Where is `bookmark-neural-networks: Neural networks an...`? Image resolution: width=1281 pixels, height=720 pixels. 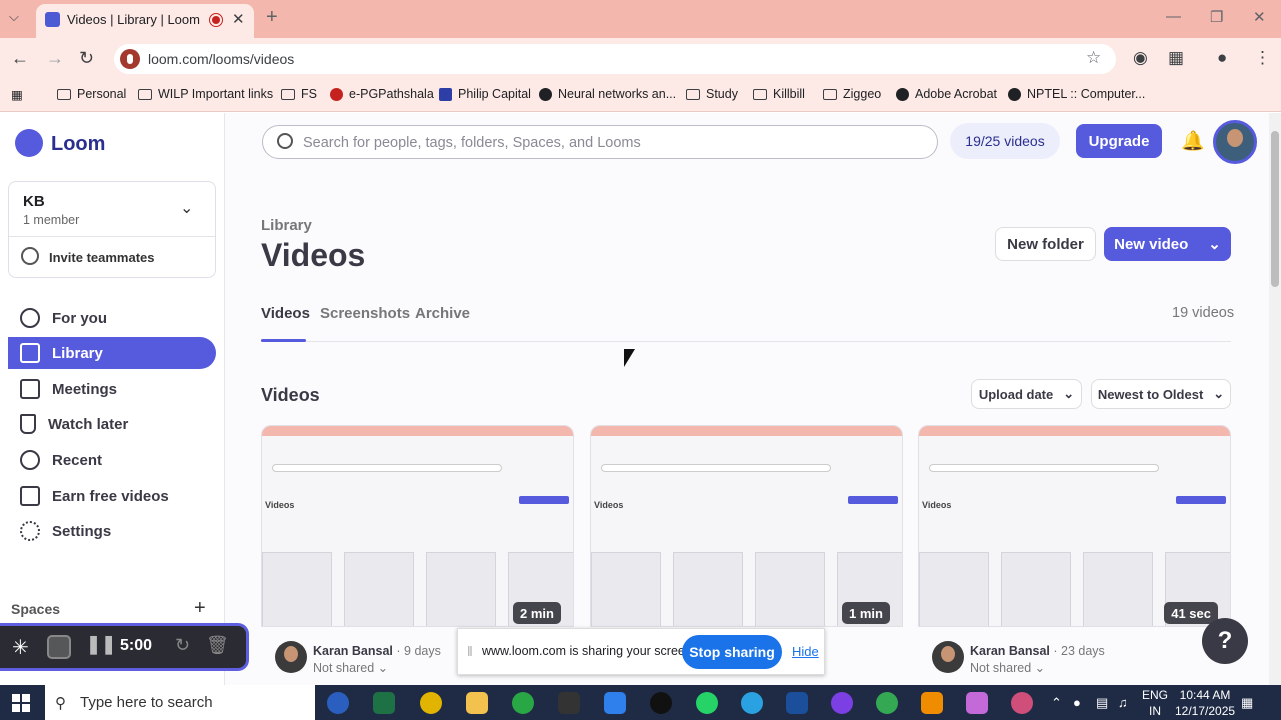 bookmark-neural-networks: Neural networks an... is located at coordinates (607, 94).